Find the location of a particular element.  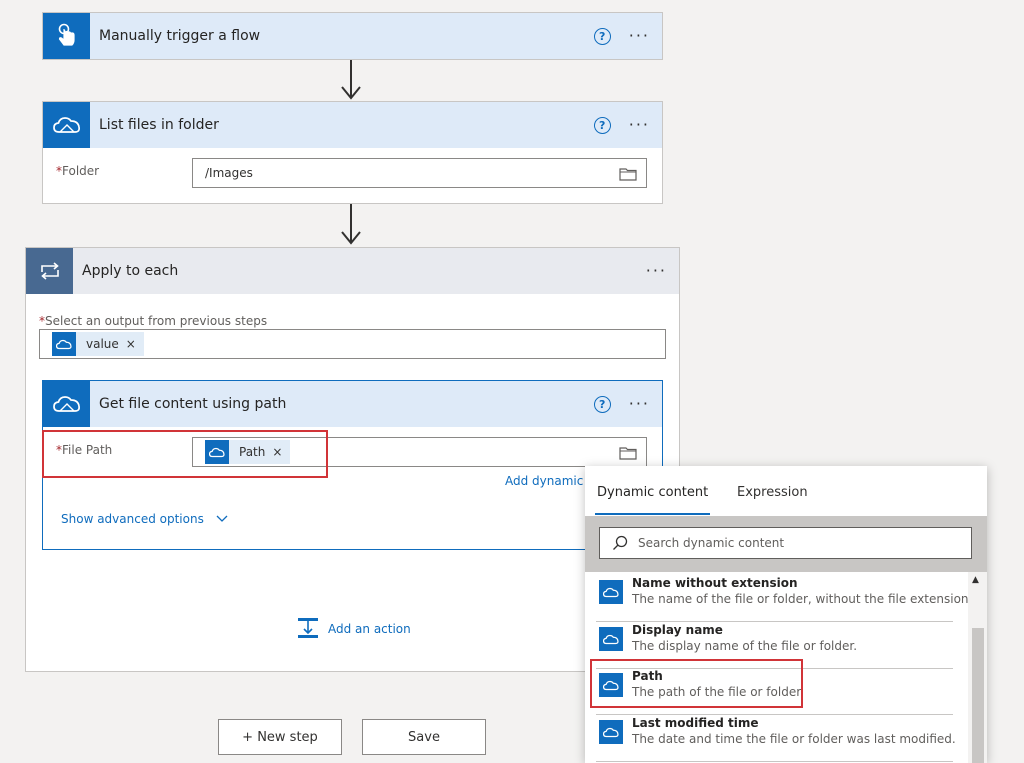

get-file-content-title: Get file content using path is located at coordinates (193, 404).